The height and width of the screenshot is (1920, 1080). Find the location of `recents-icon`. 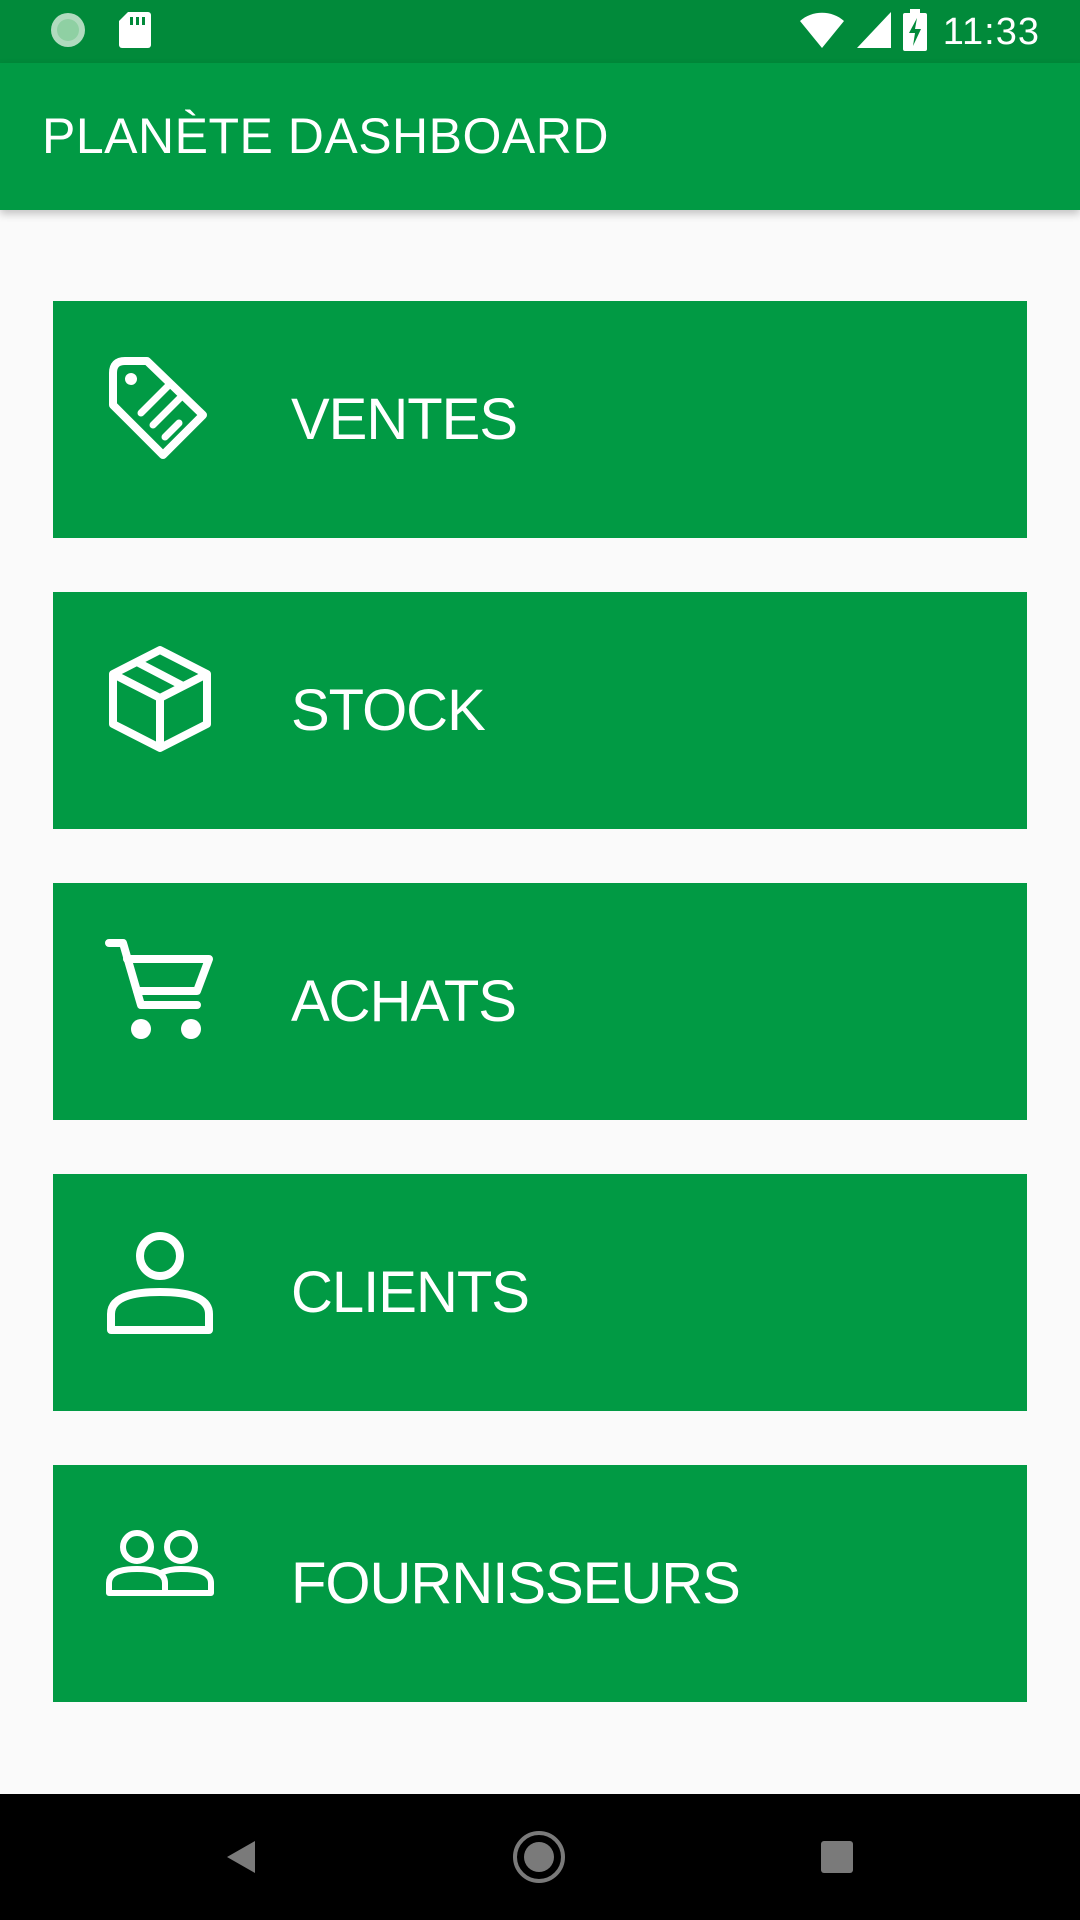

recents-icon is located at coordinates (837, 1857).